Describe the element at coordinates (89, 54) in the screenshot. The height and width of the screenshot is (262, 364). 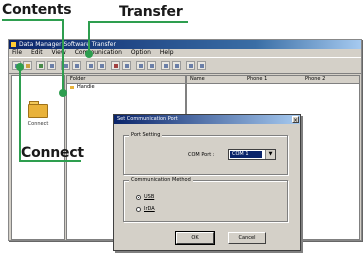
I see `transfer-marker` at that location.